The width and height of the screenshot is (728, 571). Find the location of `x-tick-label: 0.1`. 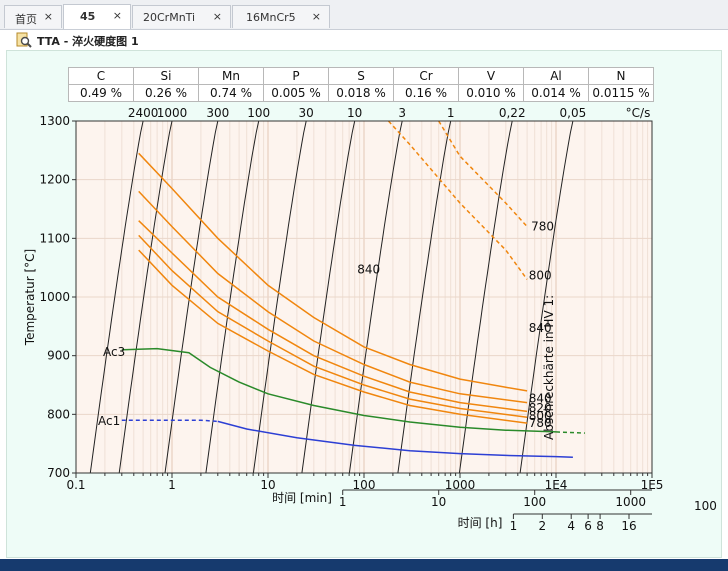

x-tick-label: 0.1 is located at coordinates (75, 485).